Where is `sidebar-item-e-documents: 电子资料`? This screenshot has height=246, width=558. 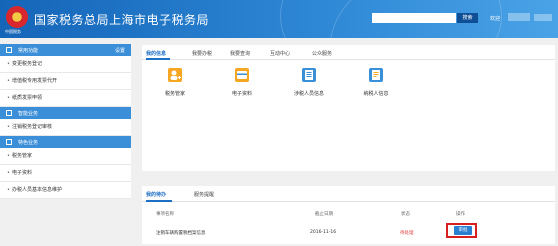
sidebar-item-e-documents: 电子资料 is located at coordinates (65, 173).